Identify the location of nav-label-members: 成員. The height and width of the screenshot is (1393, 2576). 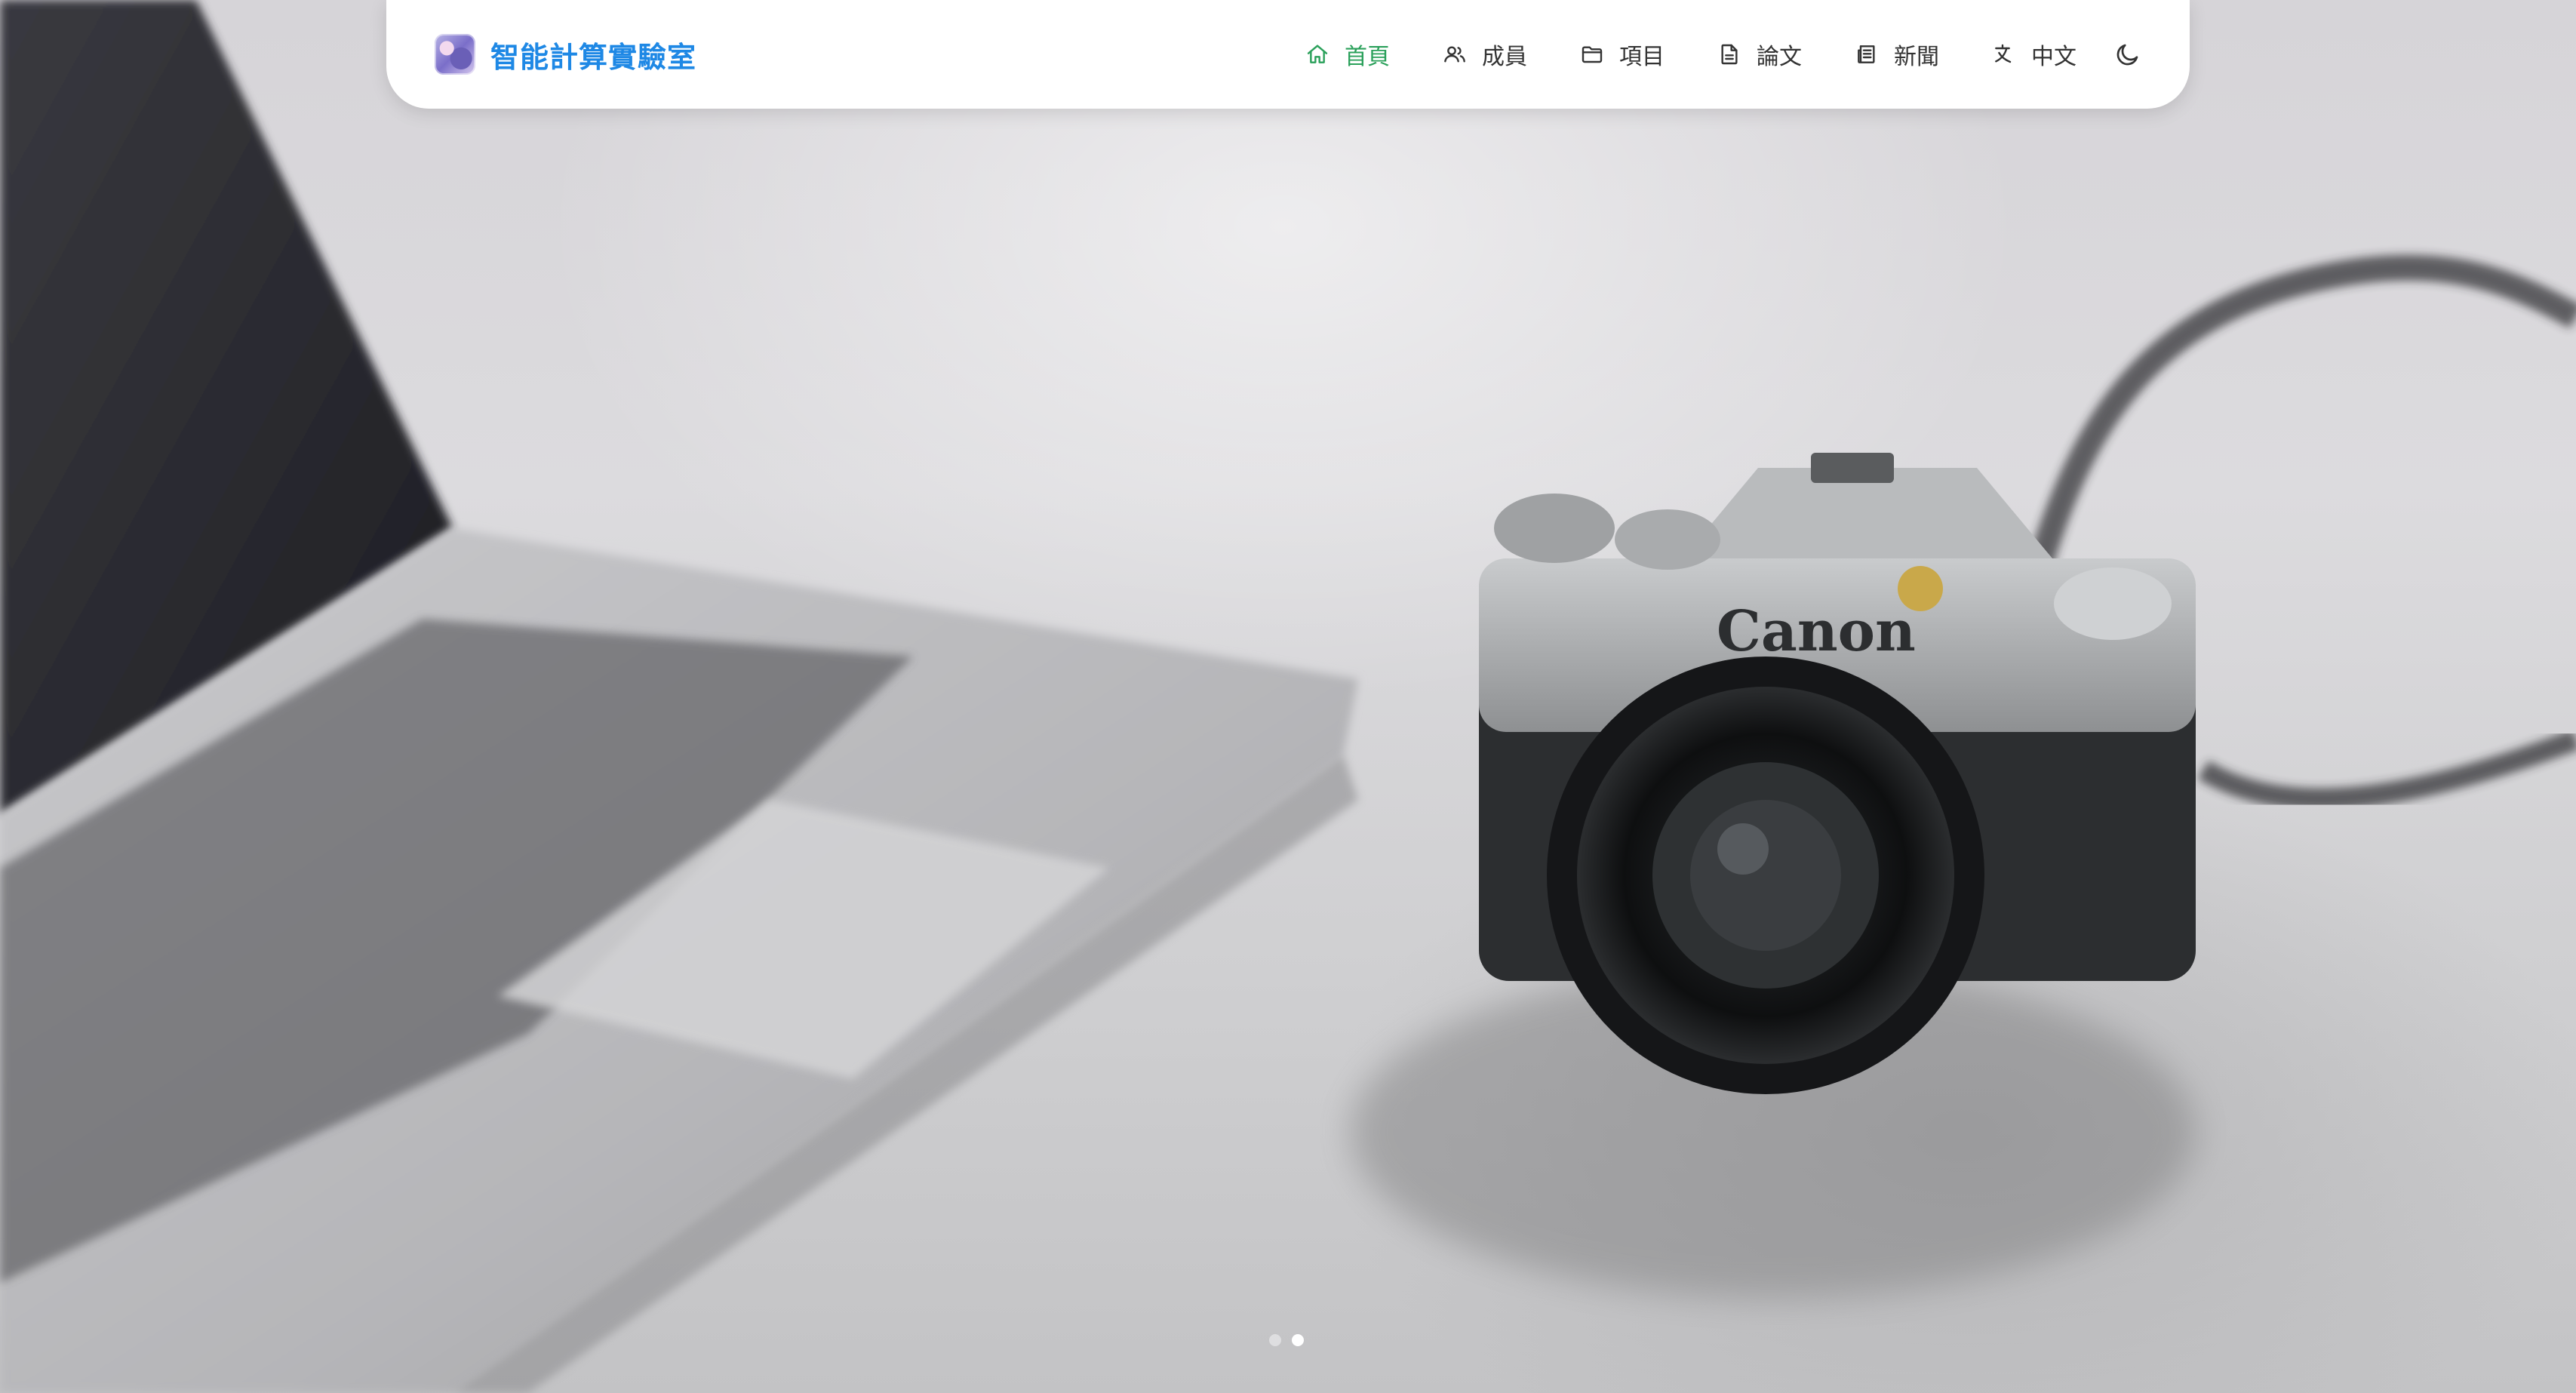
(1504, 57).